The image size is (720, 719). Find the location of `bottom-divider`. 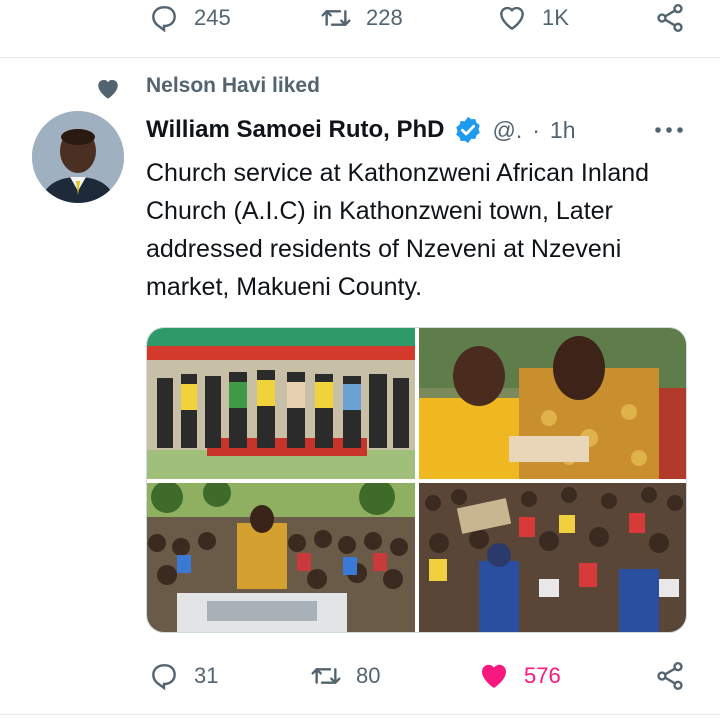

bottom-divider is located at coordinates (360, 714).